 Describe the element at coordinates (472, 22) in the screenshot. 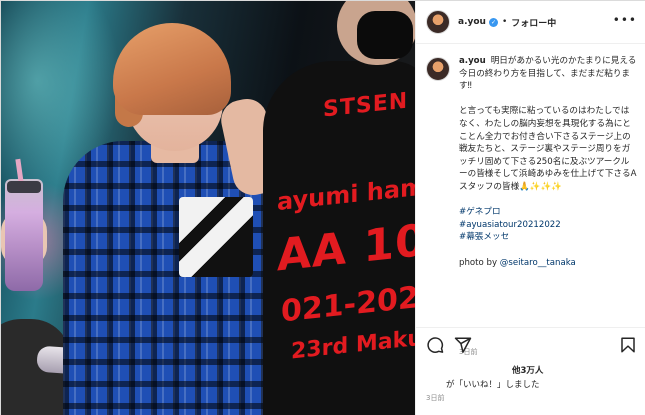

I see `username-link: a.you` at that location.